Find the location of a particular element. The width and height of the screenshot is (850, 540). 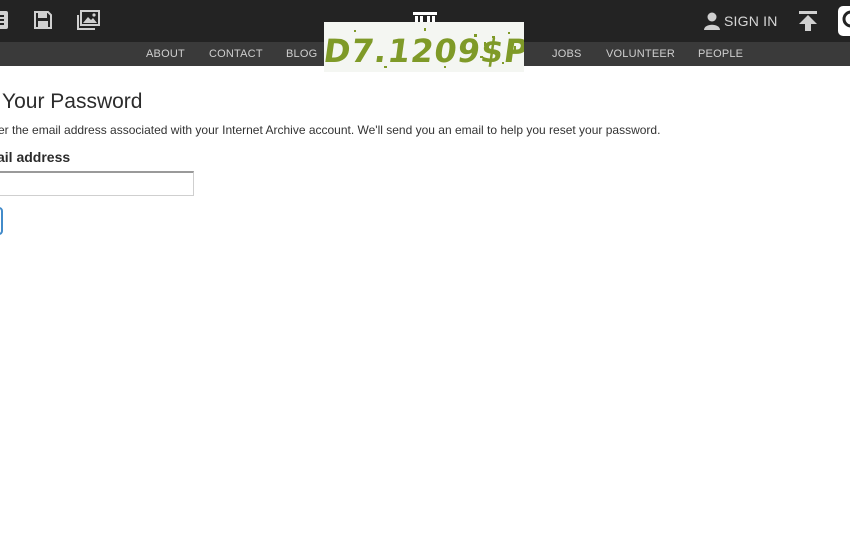

nav-people: PEOPLE is located at coordinates (720, 54).